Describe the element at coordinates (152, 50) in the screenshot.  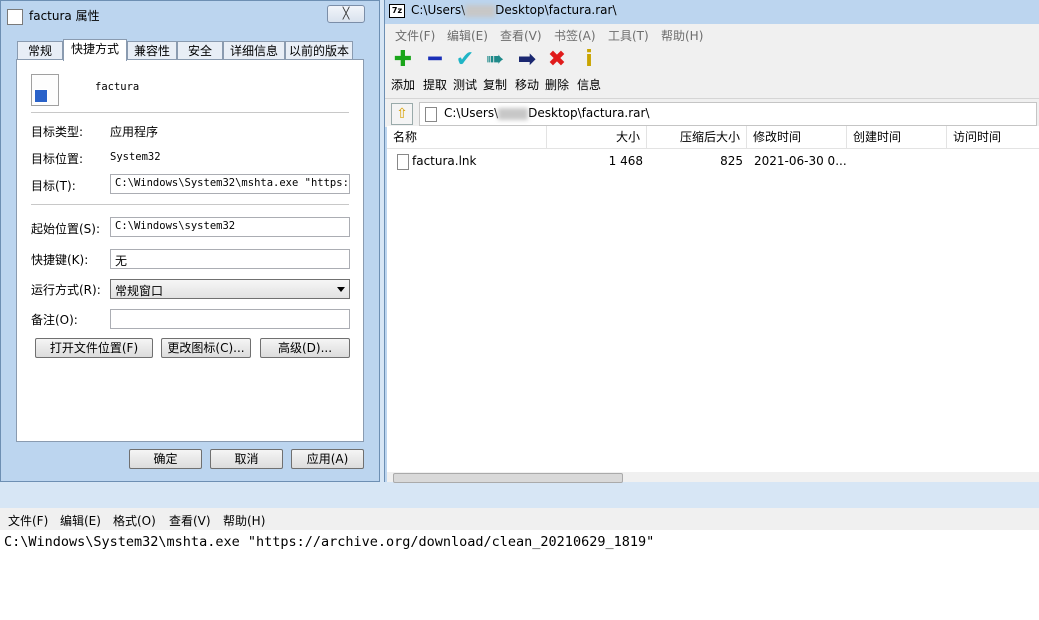
I see `tab-compatibility: 兼容性` at that location.